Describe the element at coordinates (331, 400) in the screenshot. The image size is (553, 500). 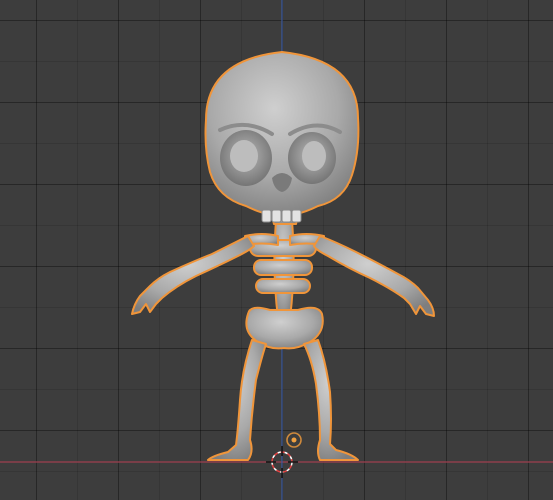
I see `leg-right` at that location.